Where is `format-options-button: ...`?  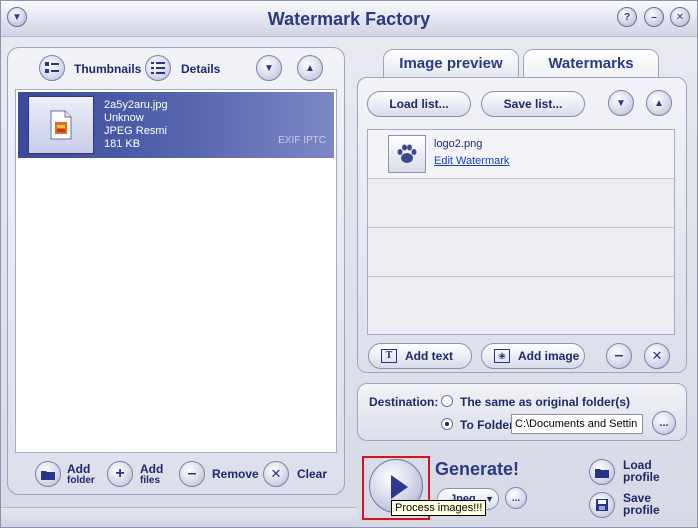 format-options-button: ... is located at coordinates (516, 498).